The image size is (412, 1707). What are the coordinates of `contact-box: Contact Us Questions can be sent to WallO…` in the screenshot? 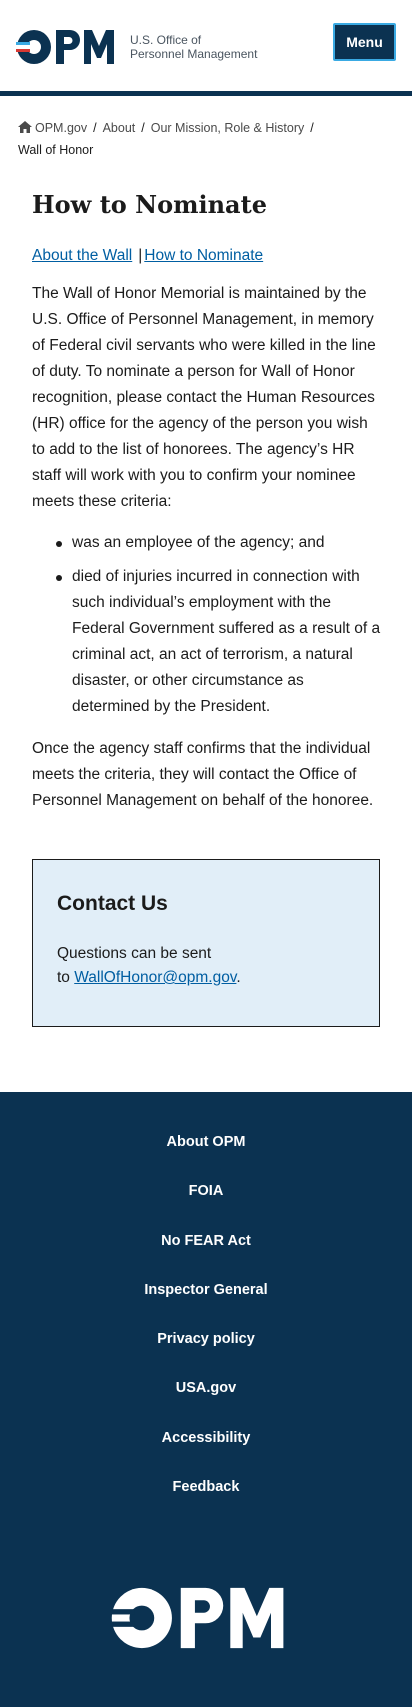 It's located at (206, 943).